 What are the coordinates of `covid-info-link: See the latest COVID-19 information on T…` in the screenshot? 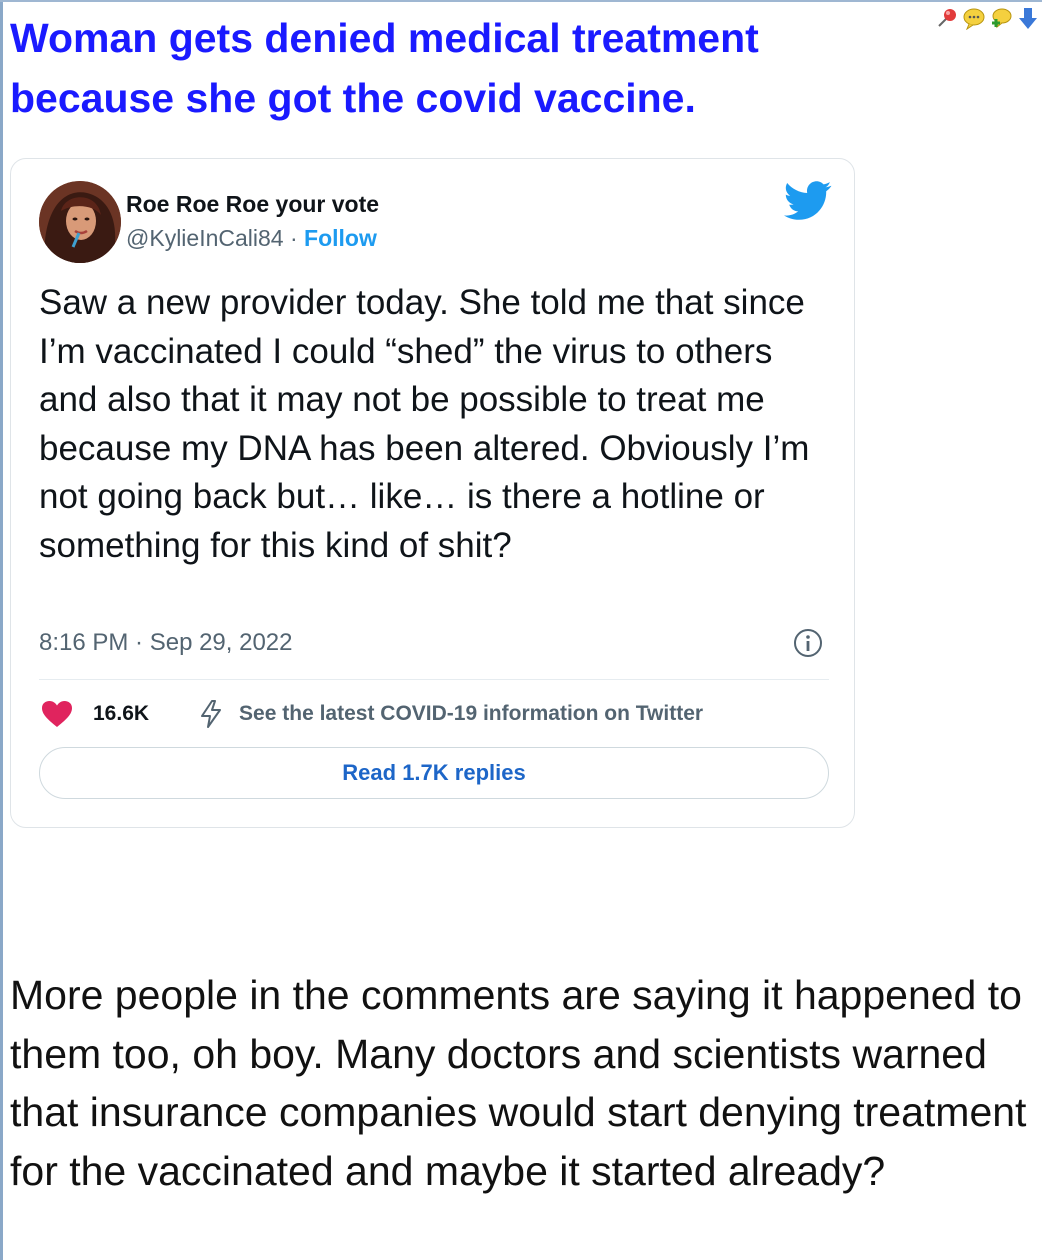 It's located at (471, 714).